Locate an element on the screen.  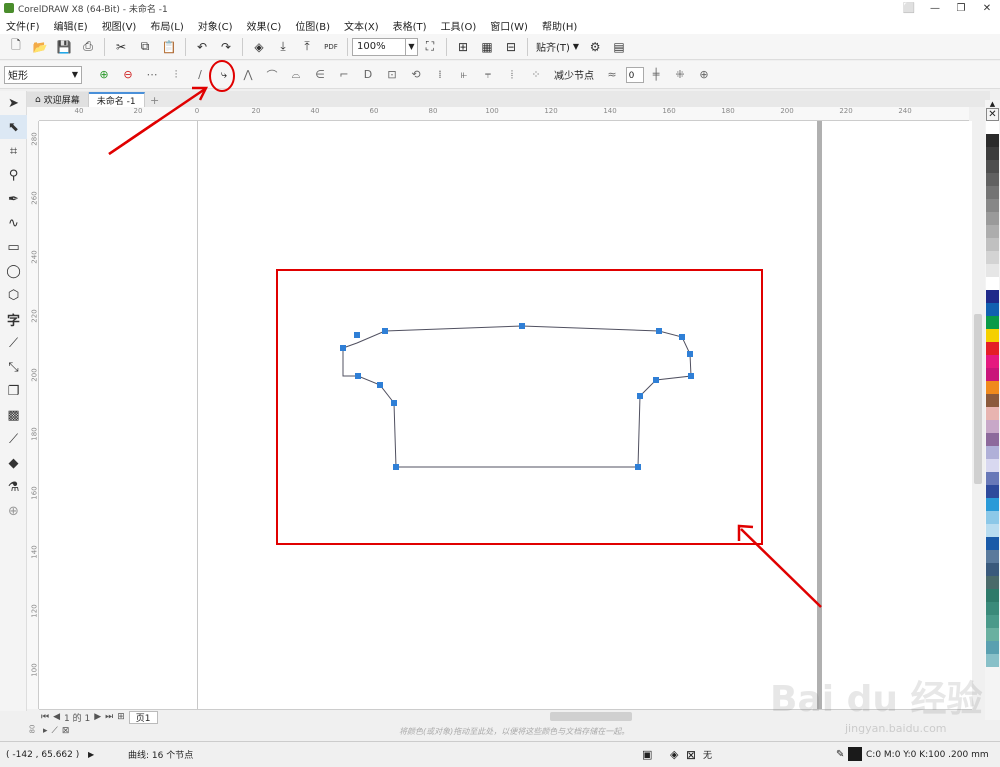
new-document-icon: 🗋 is located at coordinates (16, 47).